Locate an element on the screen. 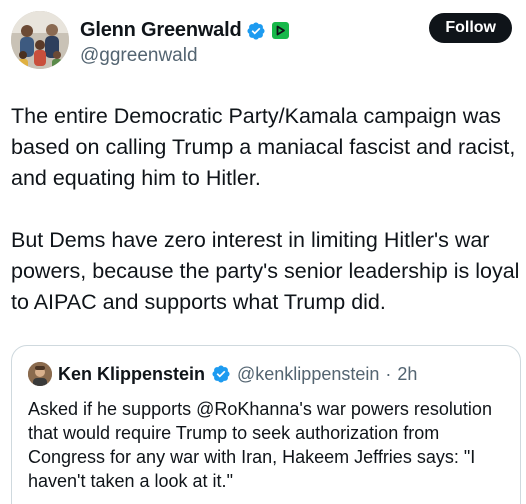  quoted-tweet-header: Ken Klippenstein @kenklippenstein · 2h is located at coordinates (222, 374).